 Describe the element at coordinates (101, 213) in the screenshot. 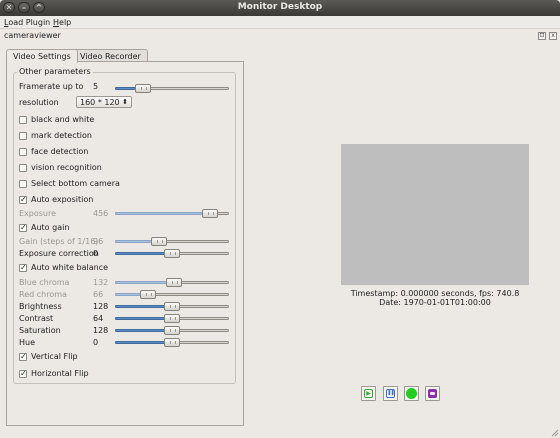

I see `exposure-value: 456` at that location.